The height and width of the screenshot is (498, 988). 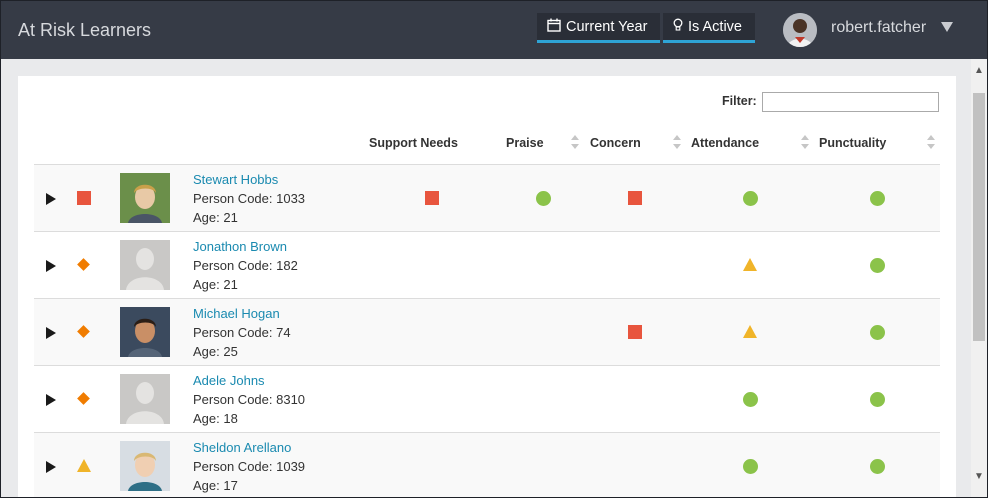 What do you see at coordinates (249, 399) in the screenshot?
I see `person-code: Person Code: 8310` at bounding box center [249, 399].